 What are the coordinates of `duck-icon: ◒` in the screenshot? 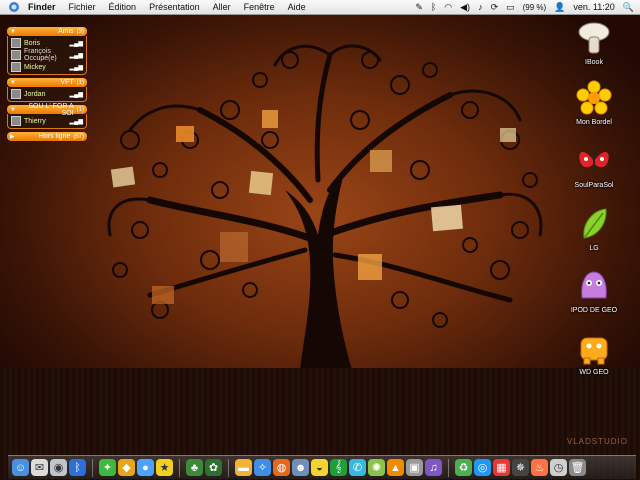 It's located at (319, 467).